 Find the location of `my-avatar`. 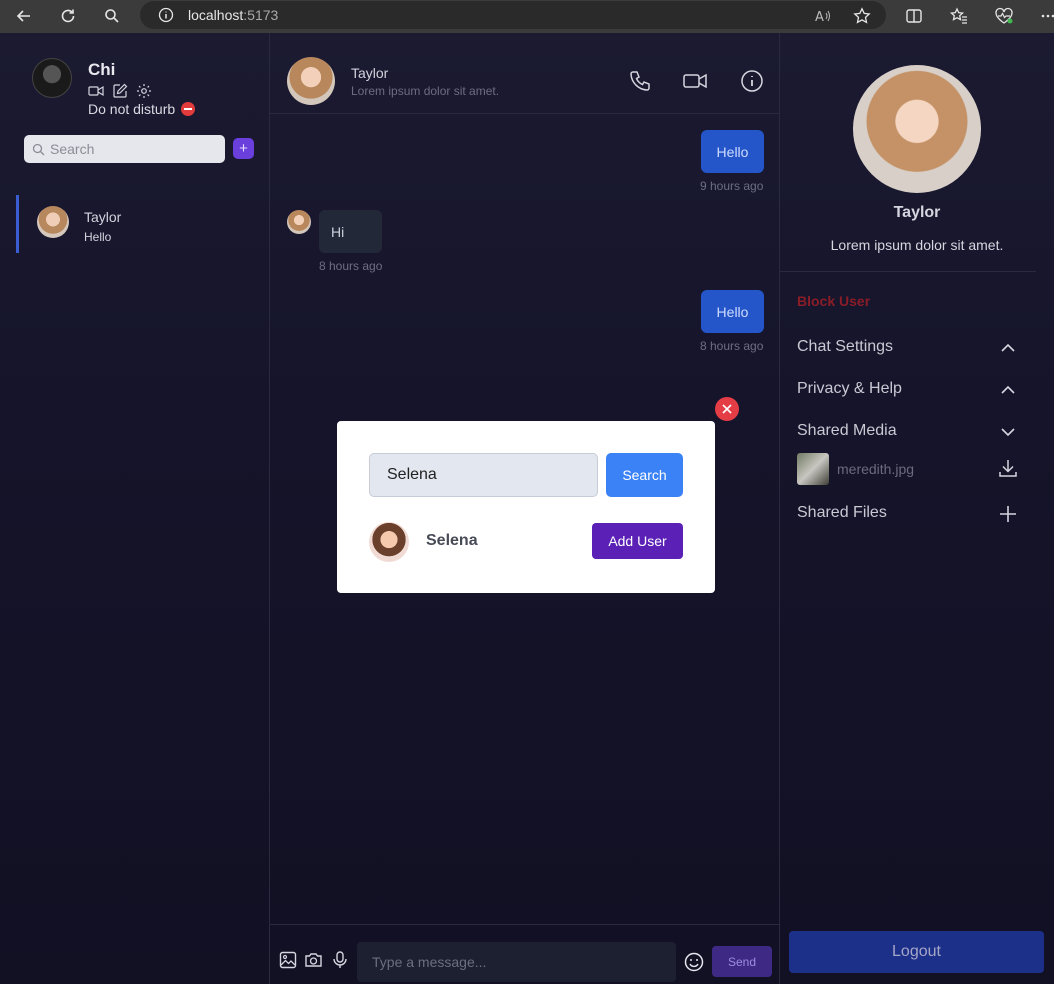

my-avatar is located at coordinates (52, 78).